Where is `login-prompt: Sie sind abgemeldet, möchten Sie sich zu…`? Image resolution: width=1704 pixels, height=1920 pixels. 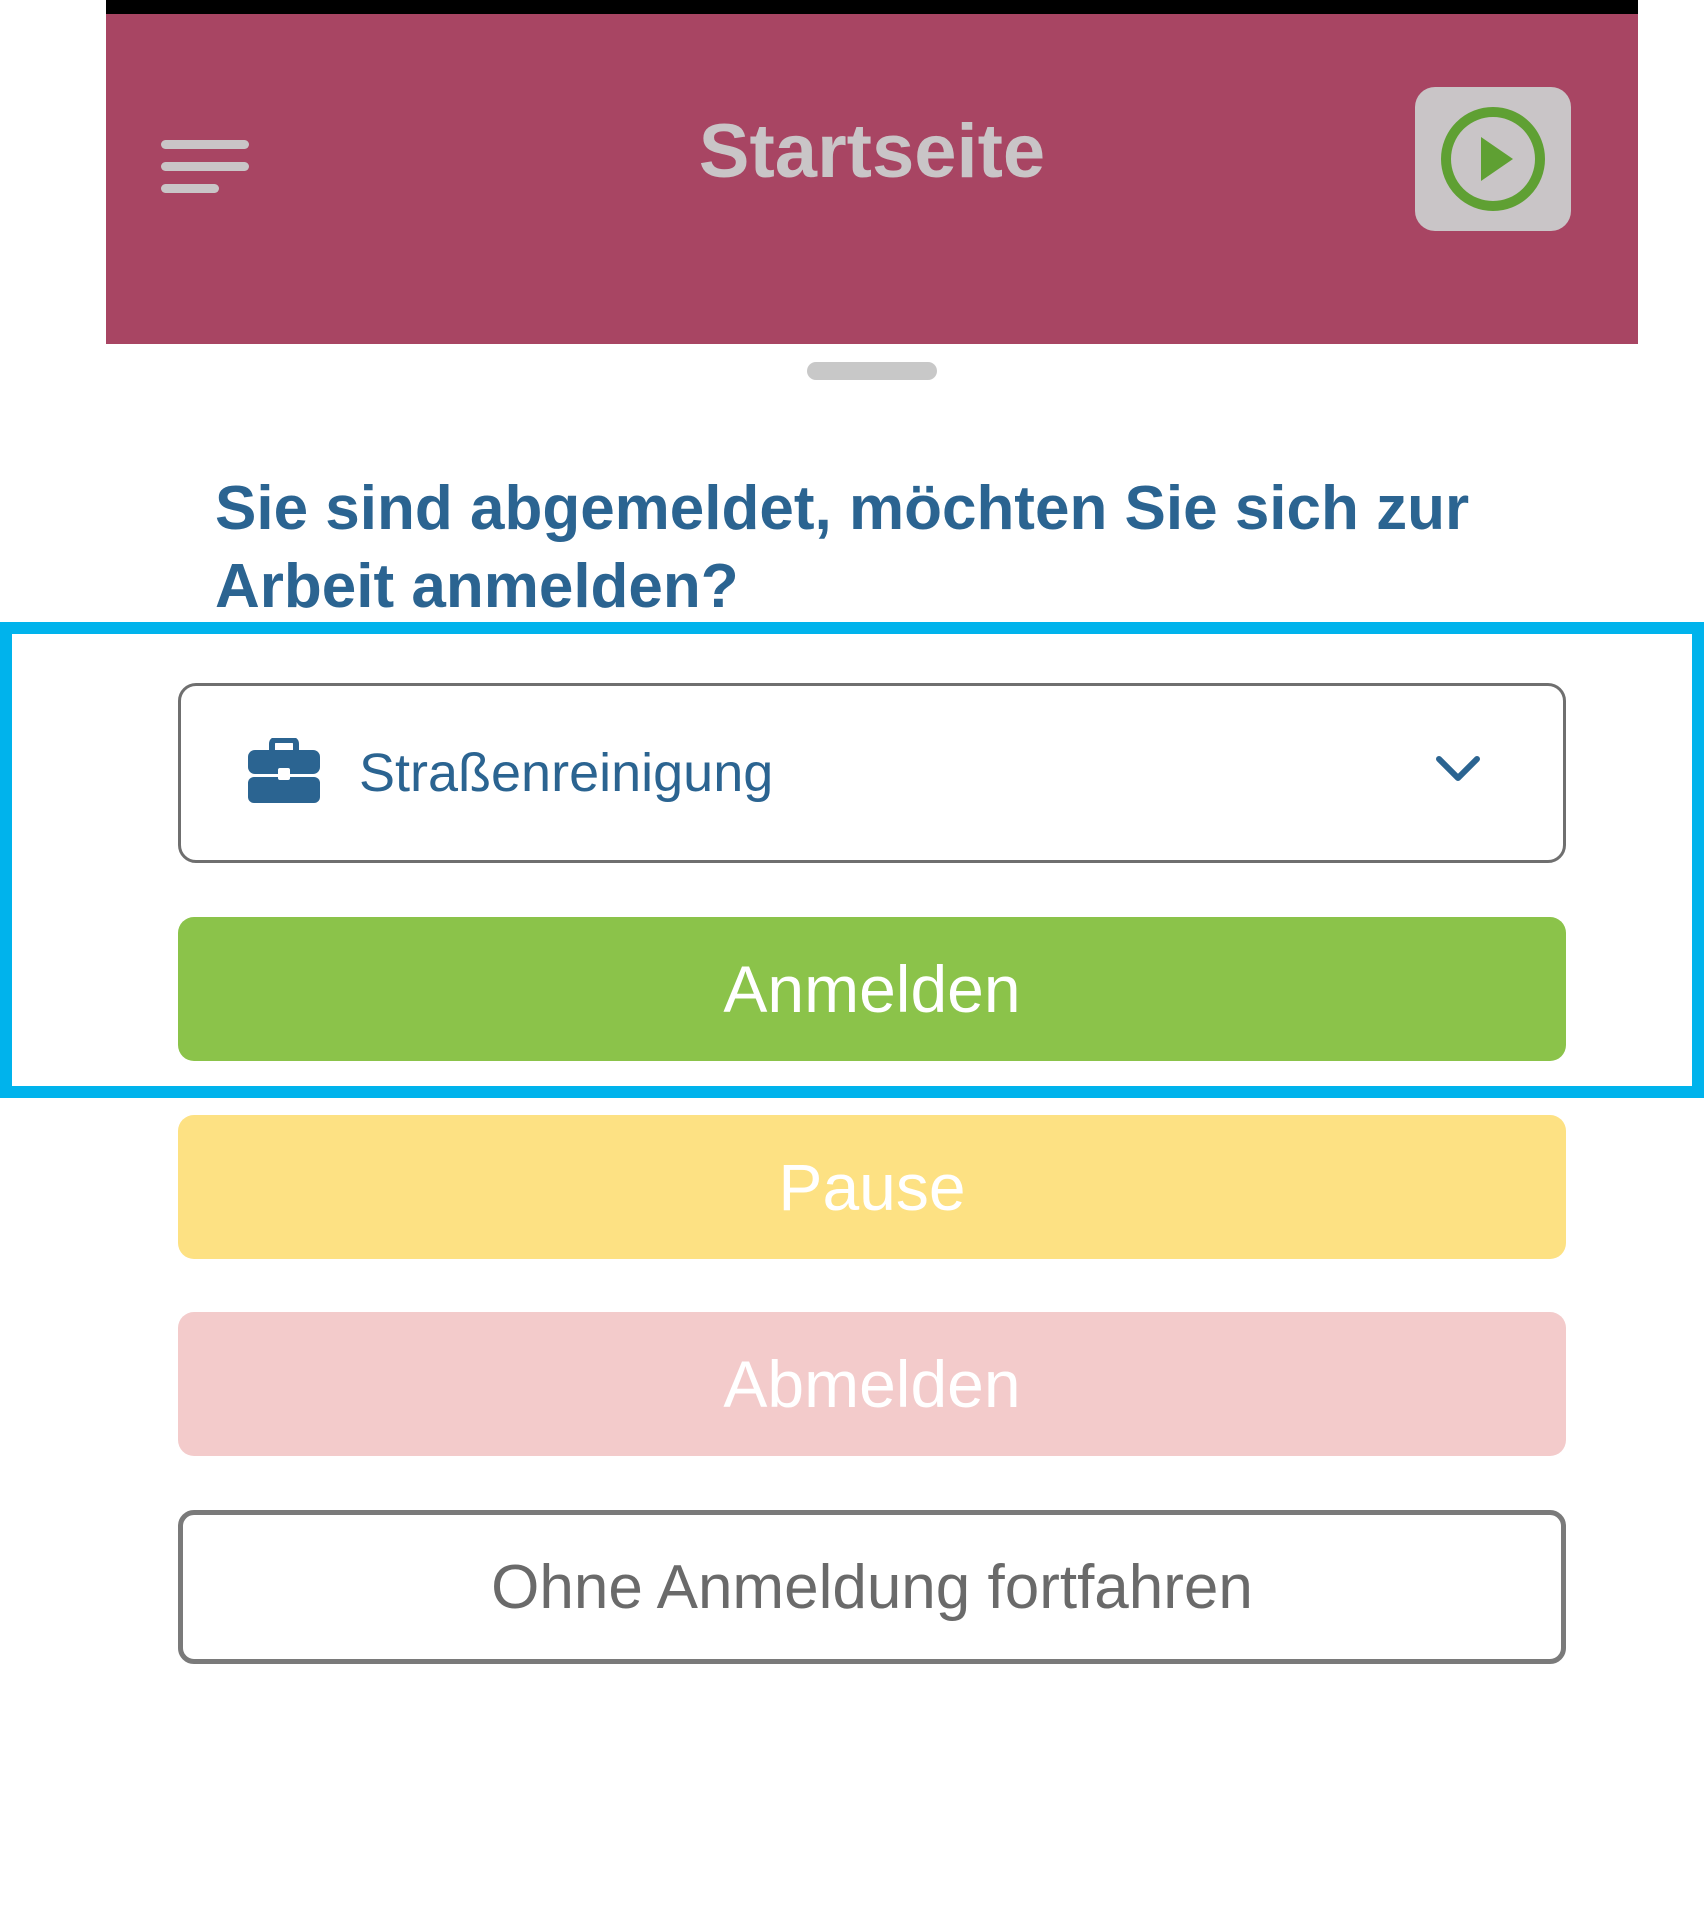 login-prompt: Sie sind abgemeldet, möchten Sie sich zu… is located at coordinates (842, 547).